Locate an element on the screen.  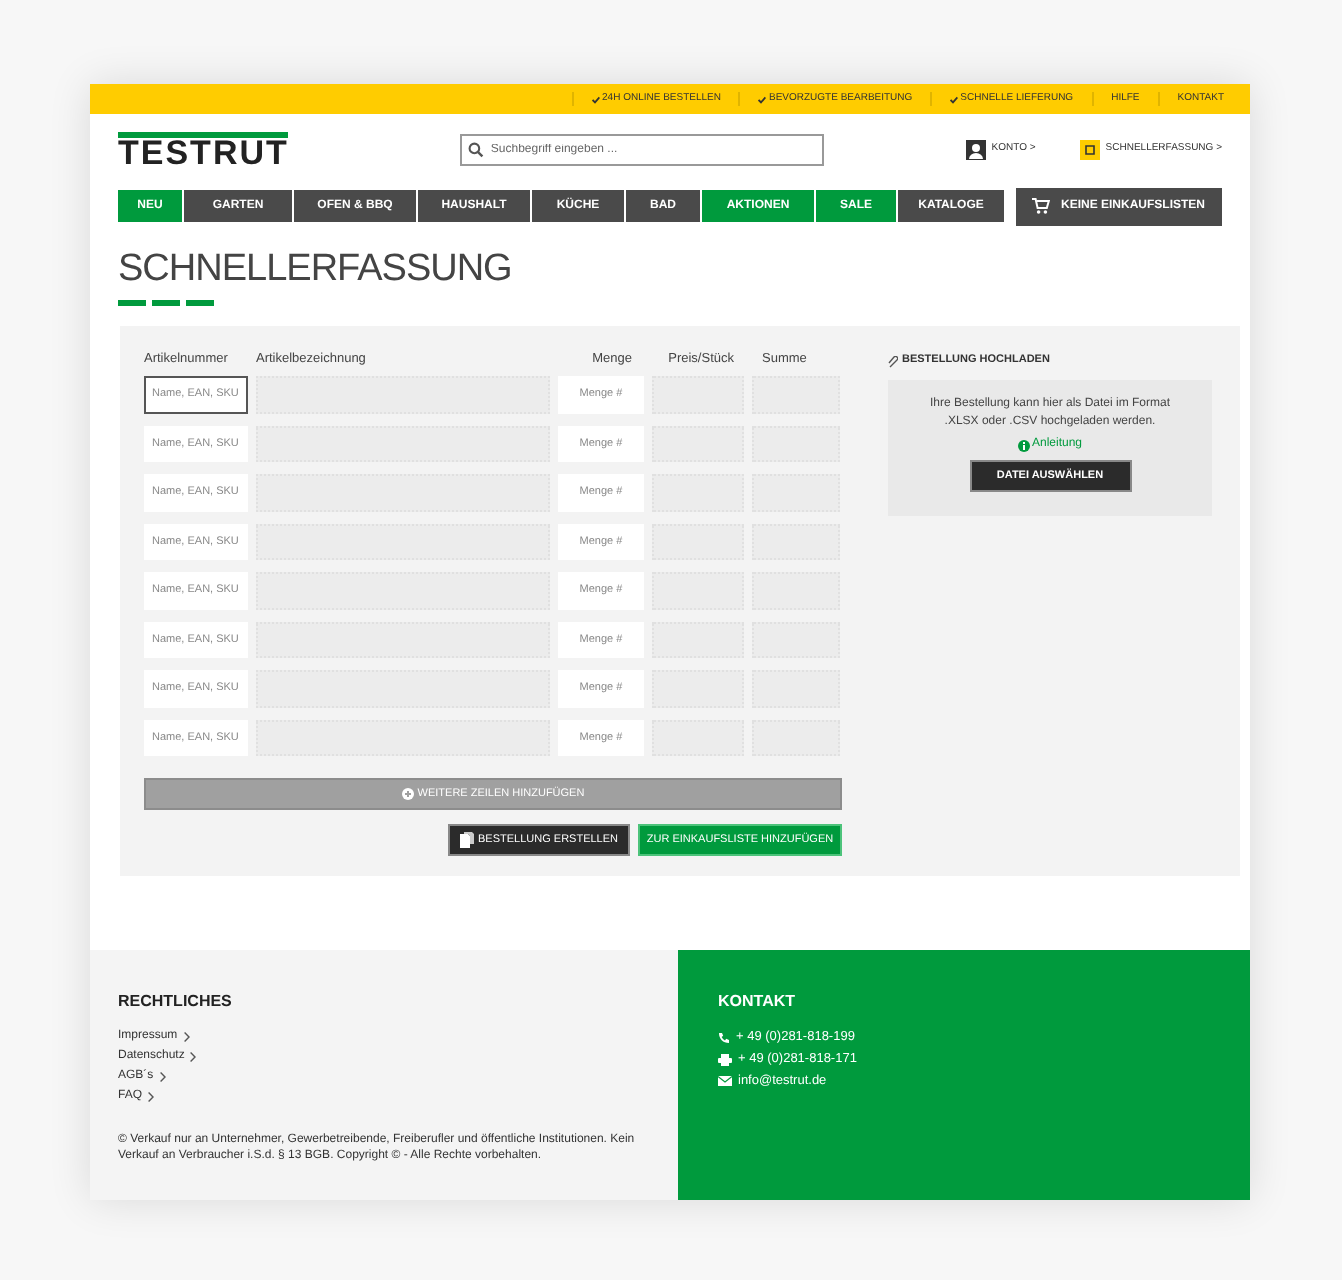
footer-heading: RECHTLICHES is located at coordinates (176, 1002).